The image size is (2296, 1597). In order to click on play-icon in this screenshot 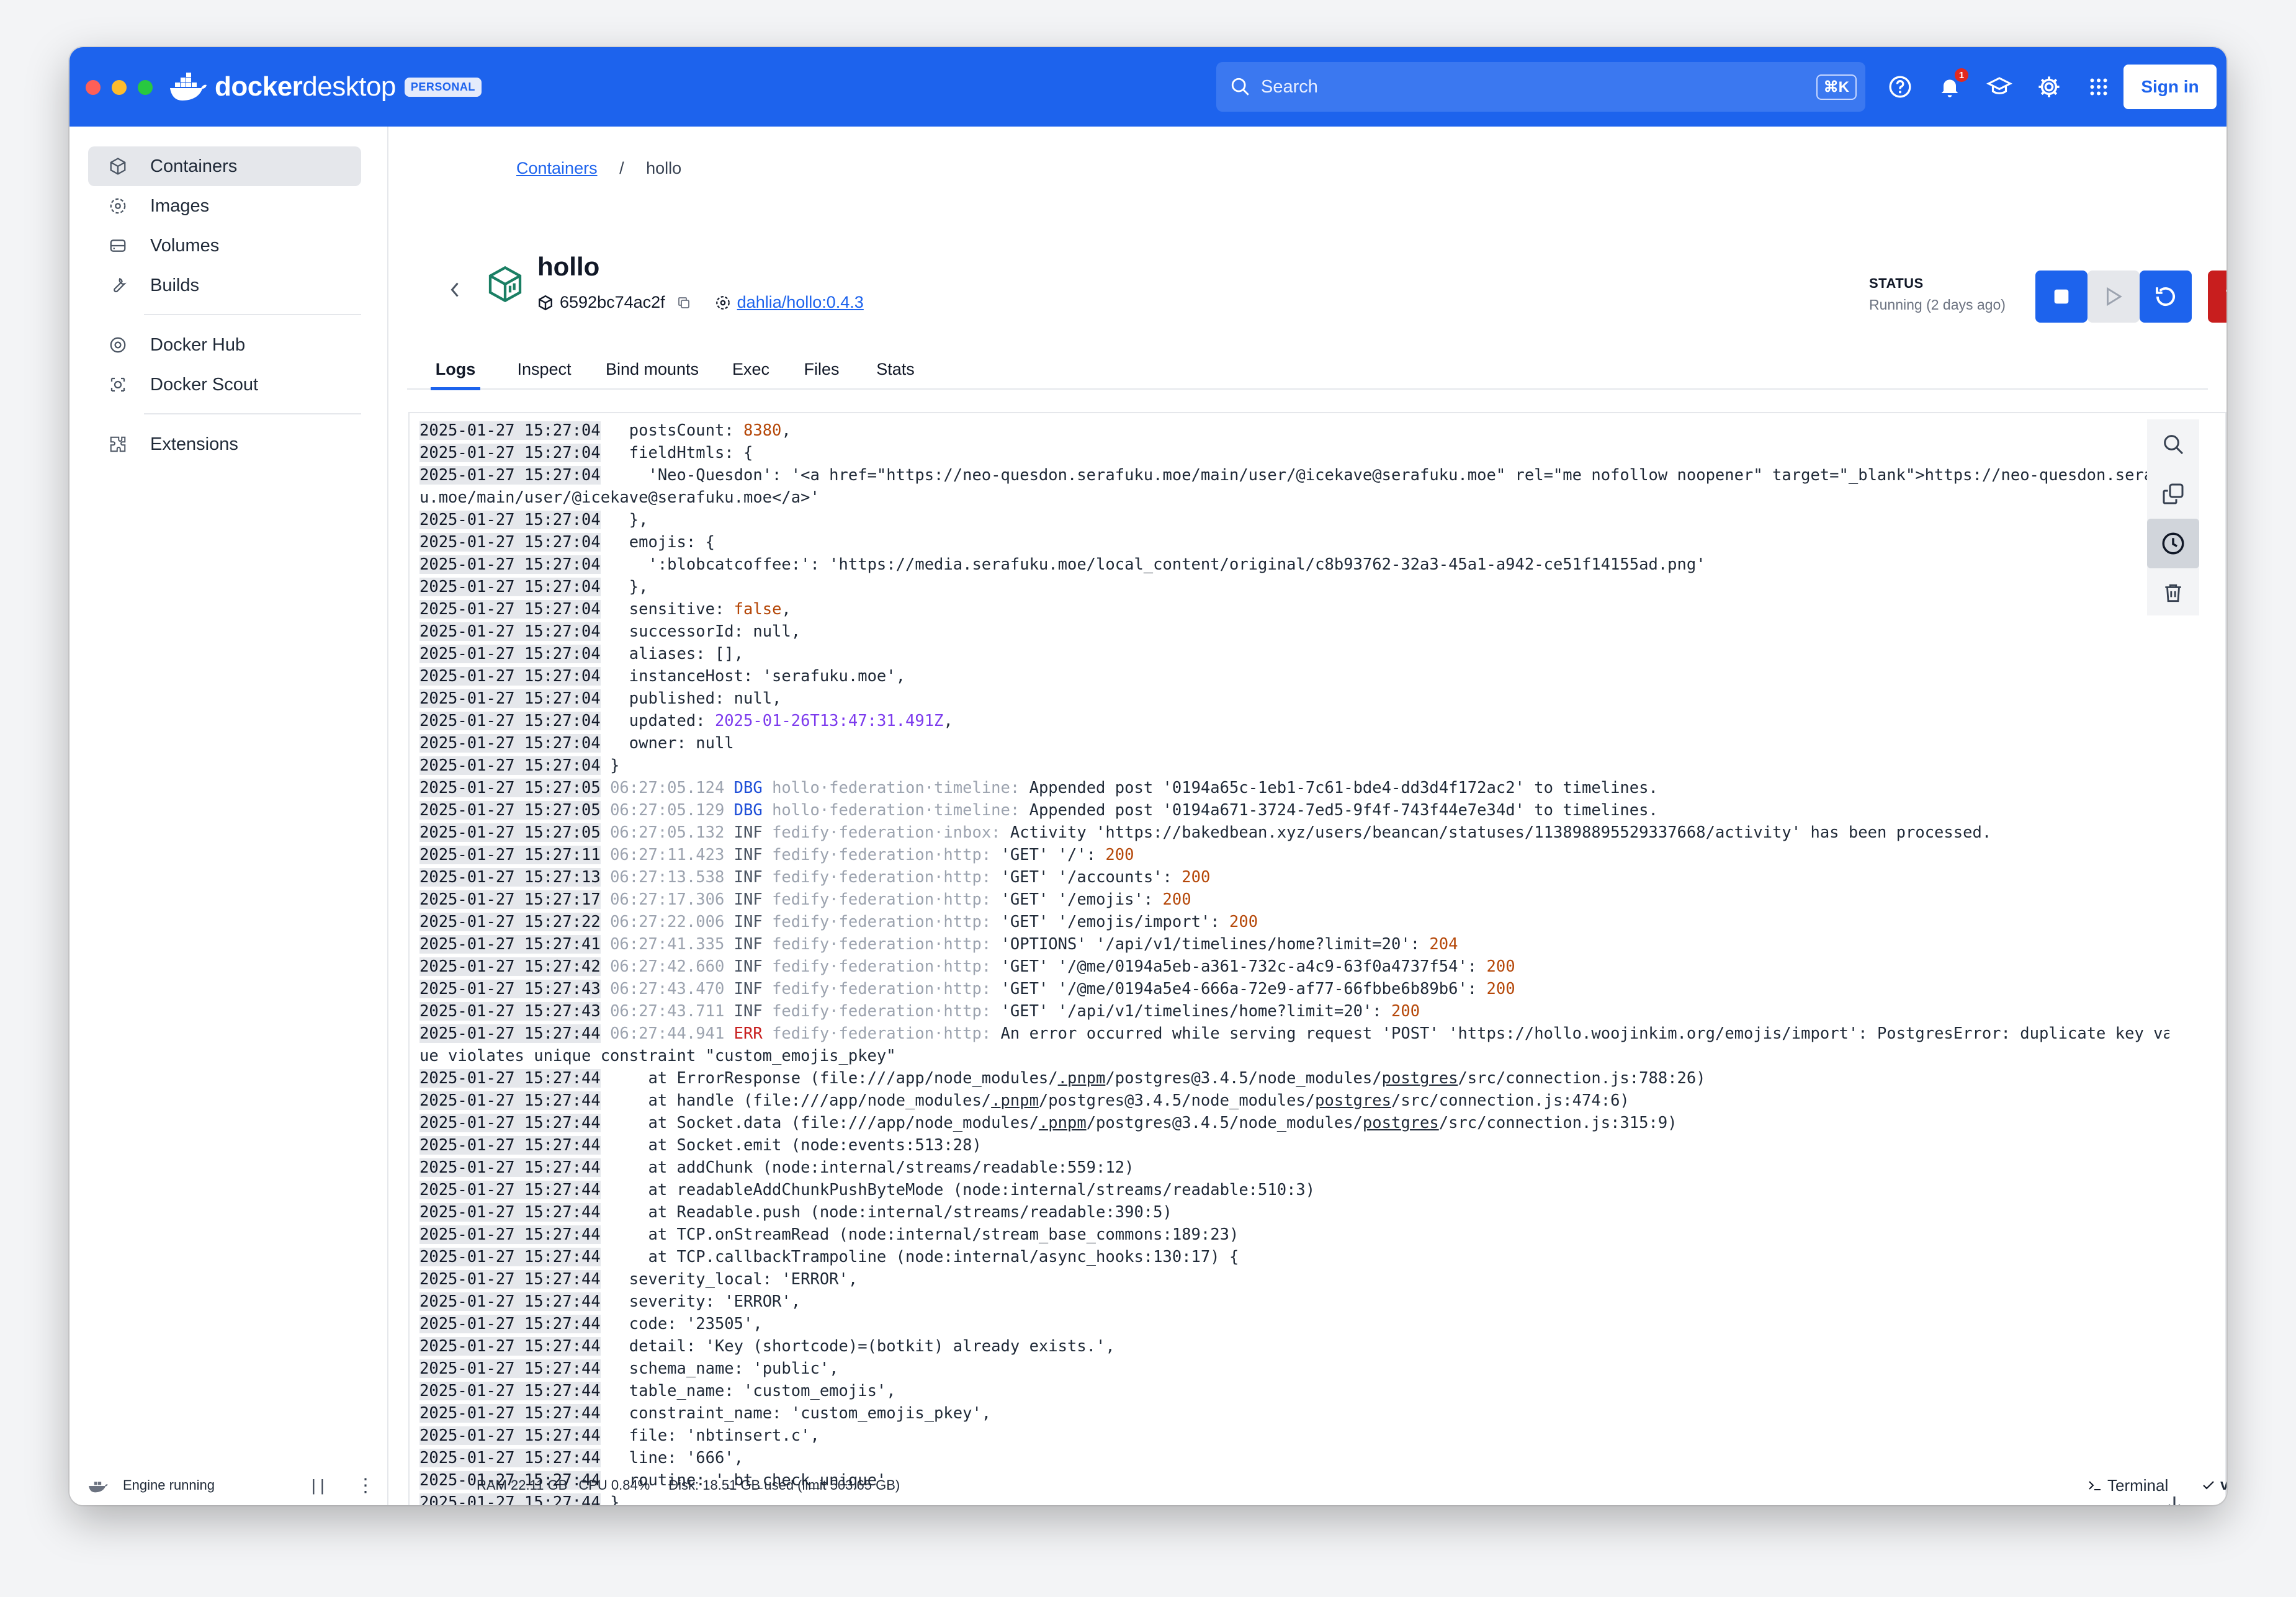, I will do `click(2114, 296)`.